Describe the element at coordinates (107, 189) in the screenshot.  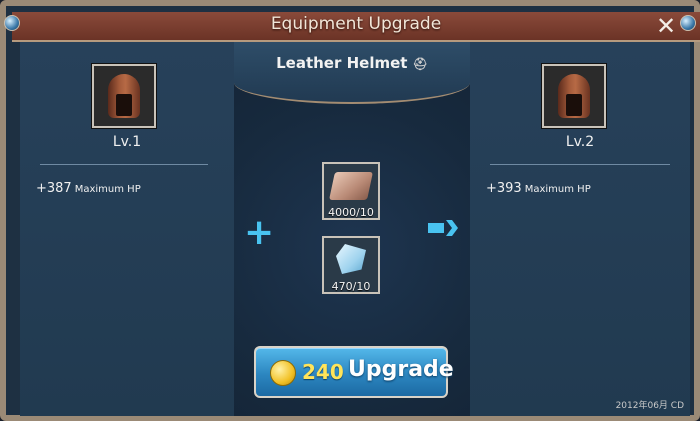
I see `current-stat-name: Maximum HP` at that location.